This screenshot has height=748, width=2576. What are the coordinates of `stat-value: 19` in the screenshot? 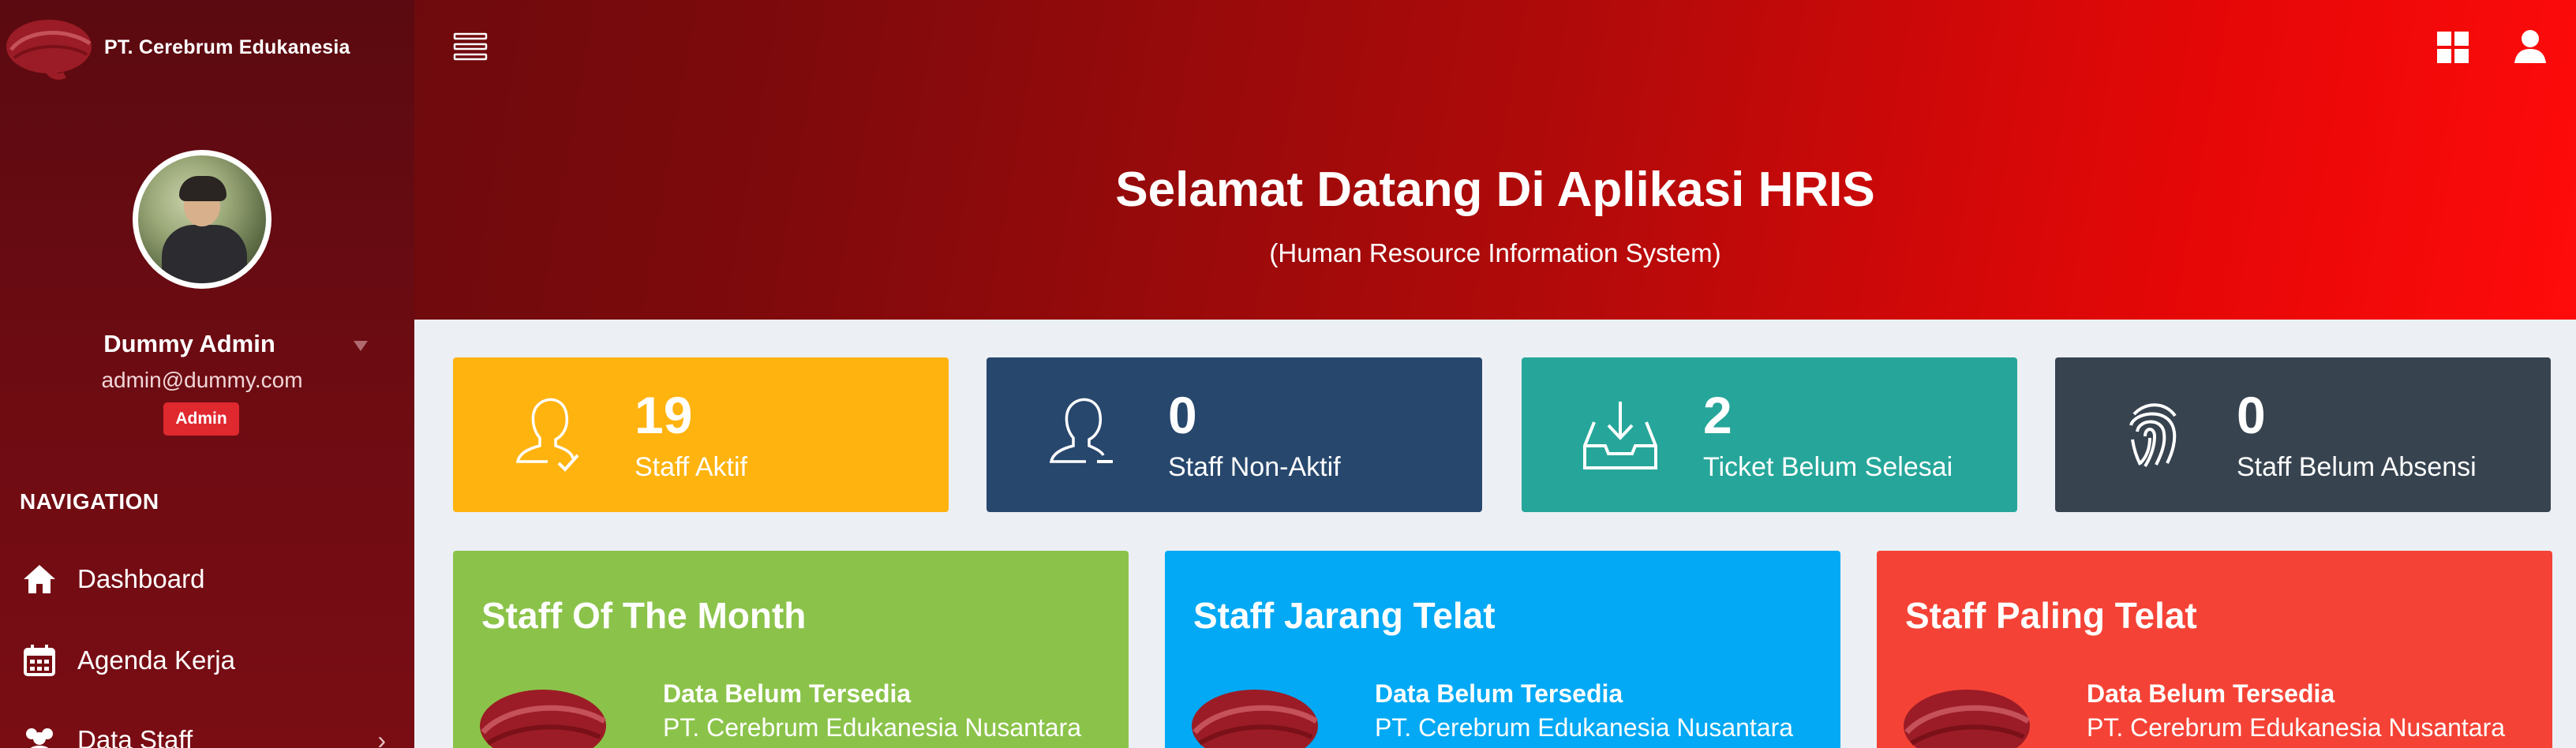 It's located at (664, 415).